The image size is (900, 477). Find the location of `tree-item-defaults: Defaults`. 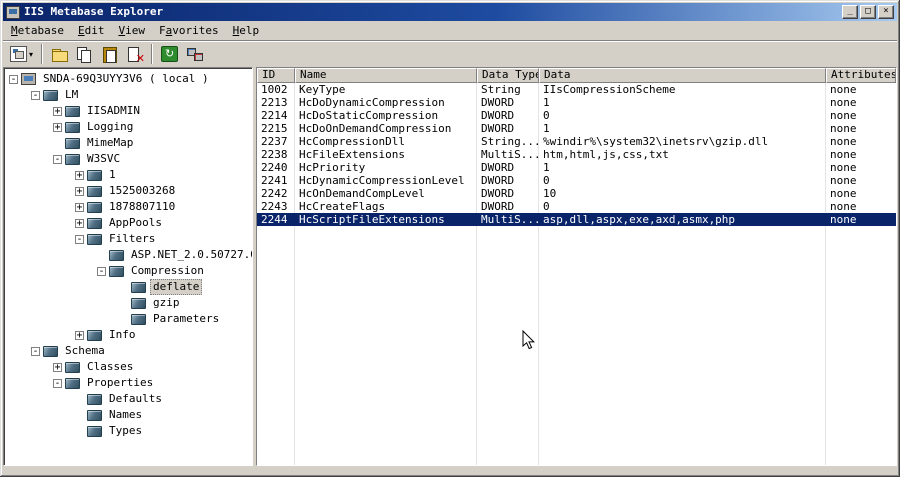

tree-item-defaults: Defaults is located at coordinates (129, 399).